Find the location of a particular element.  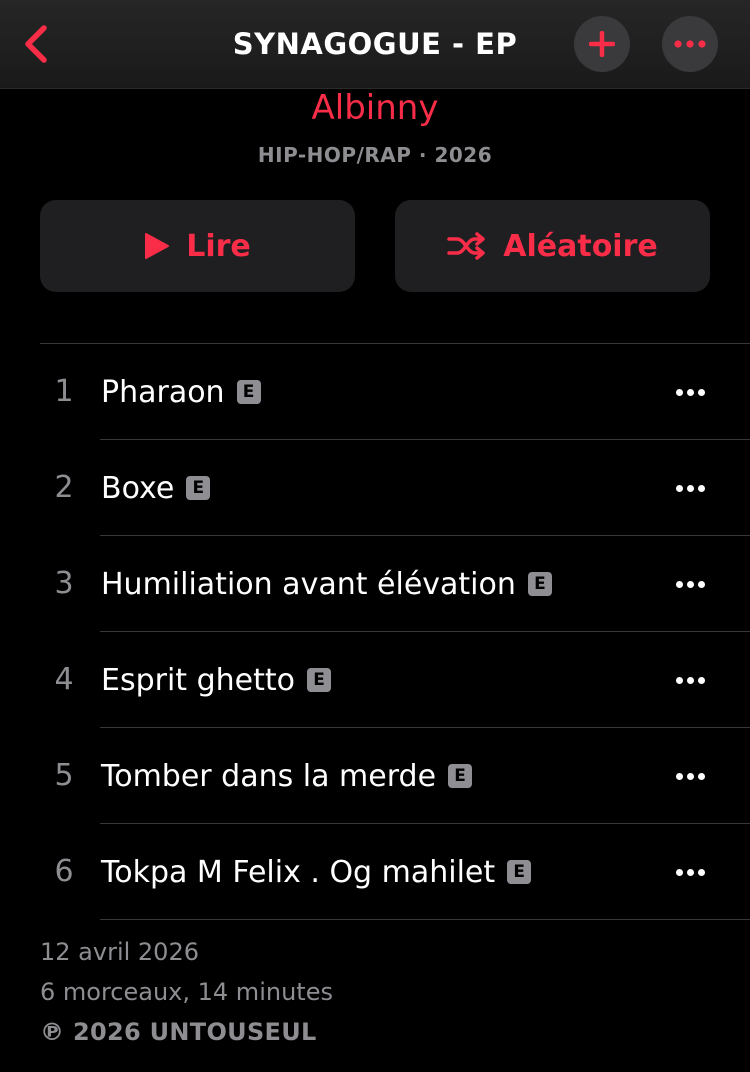

artist-name-link: Albinny is located at coordinates (375, 108).